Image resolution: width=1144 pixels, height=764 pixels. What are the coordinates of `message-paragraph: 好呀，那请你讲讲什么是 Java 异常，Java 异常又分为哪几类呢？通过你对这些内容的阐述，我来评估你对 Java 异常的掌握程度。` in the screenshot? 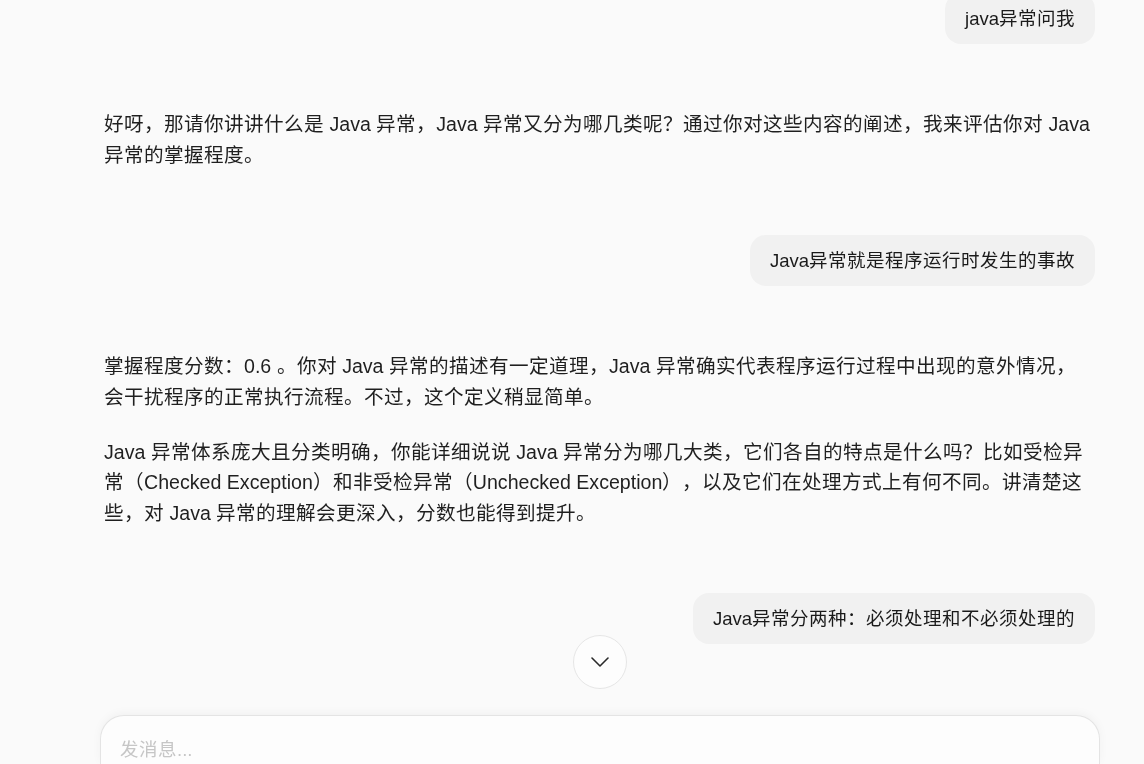 It's located at (597, 140).